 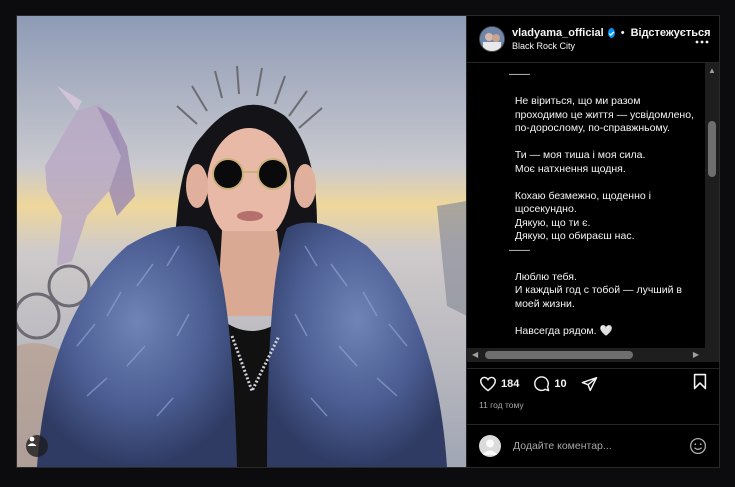 I want to click on like-count: 184, so click(x=510, y=383).